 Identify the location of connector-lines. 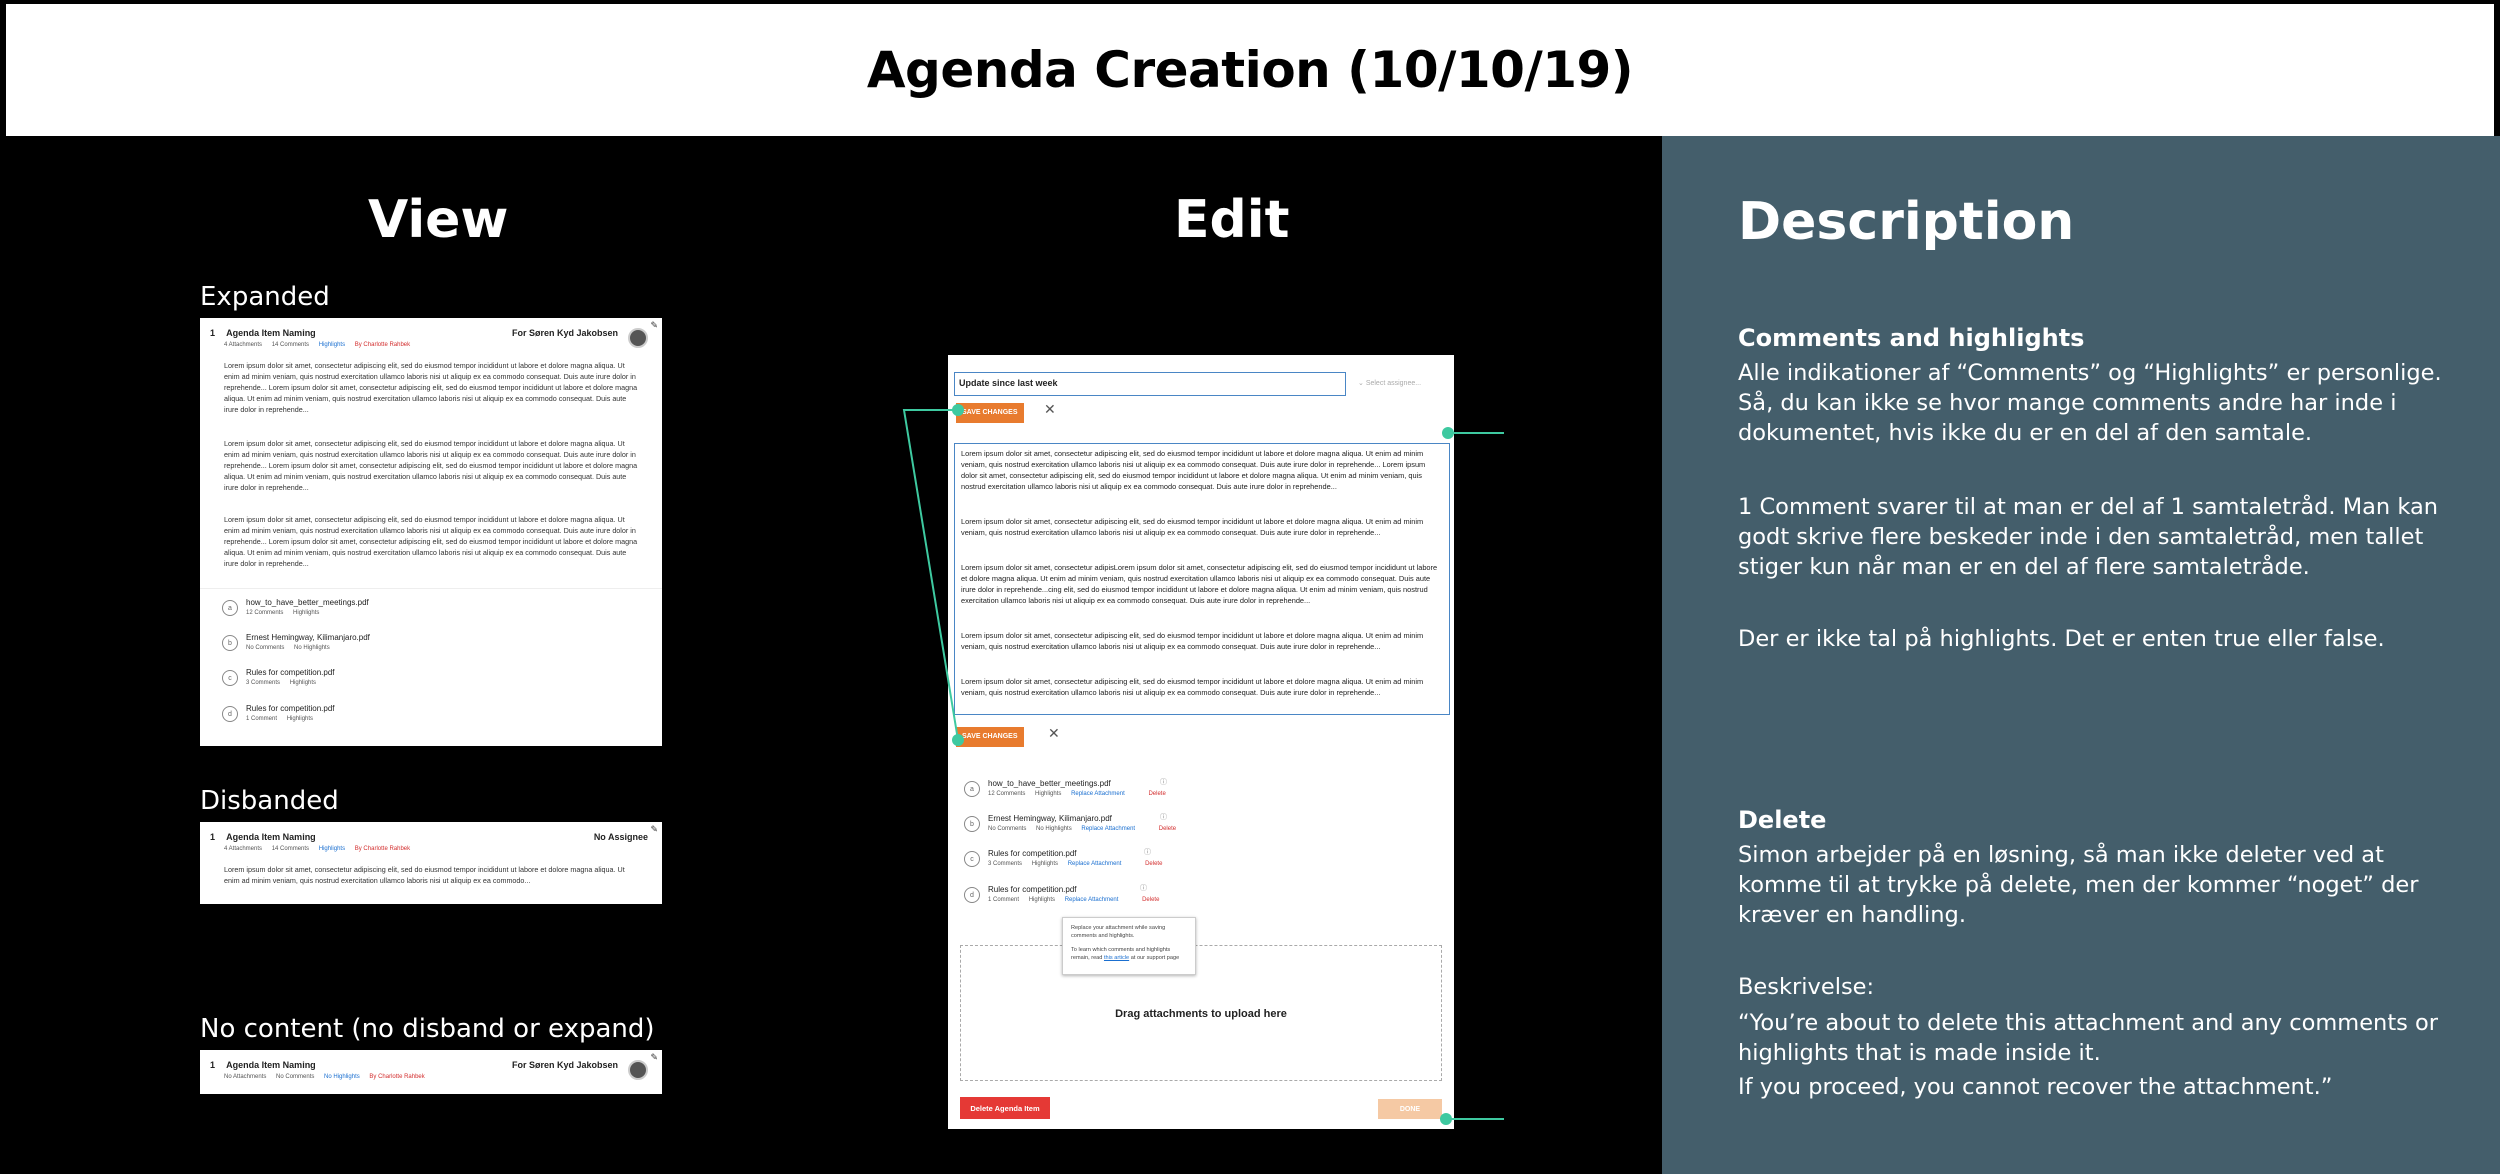
(1203, 764).